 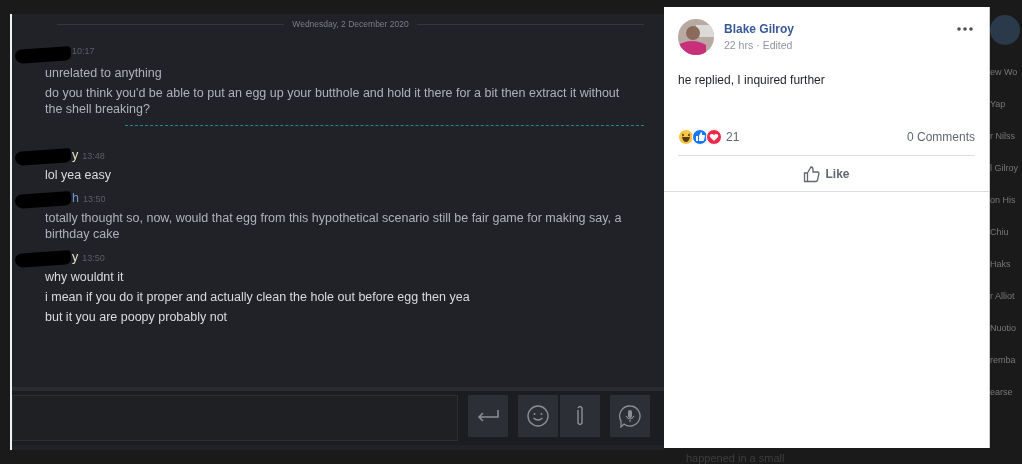 I want to click on contact-name: ew Wo, so click(x=1004, y=72).